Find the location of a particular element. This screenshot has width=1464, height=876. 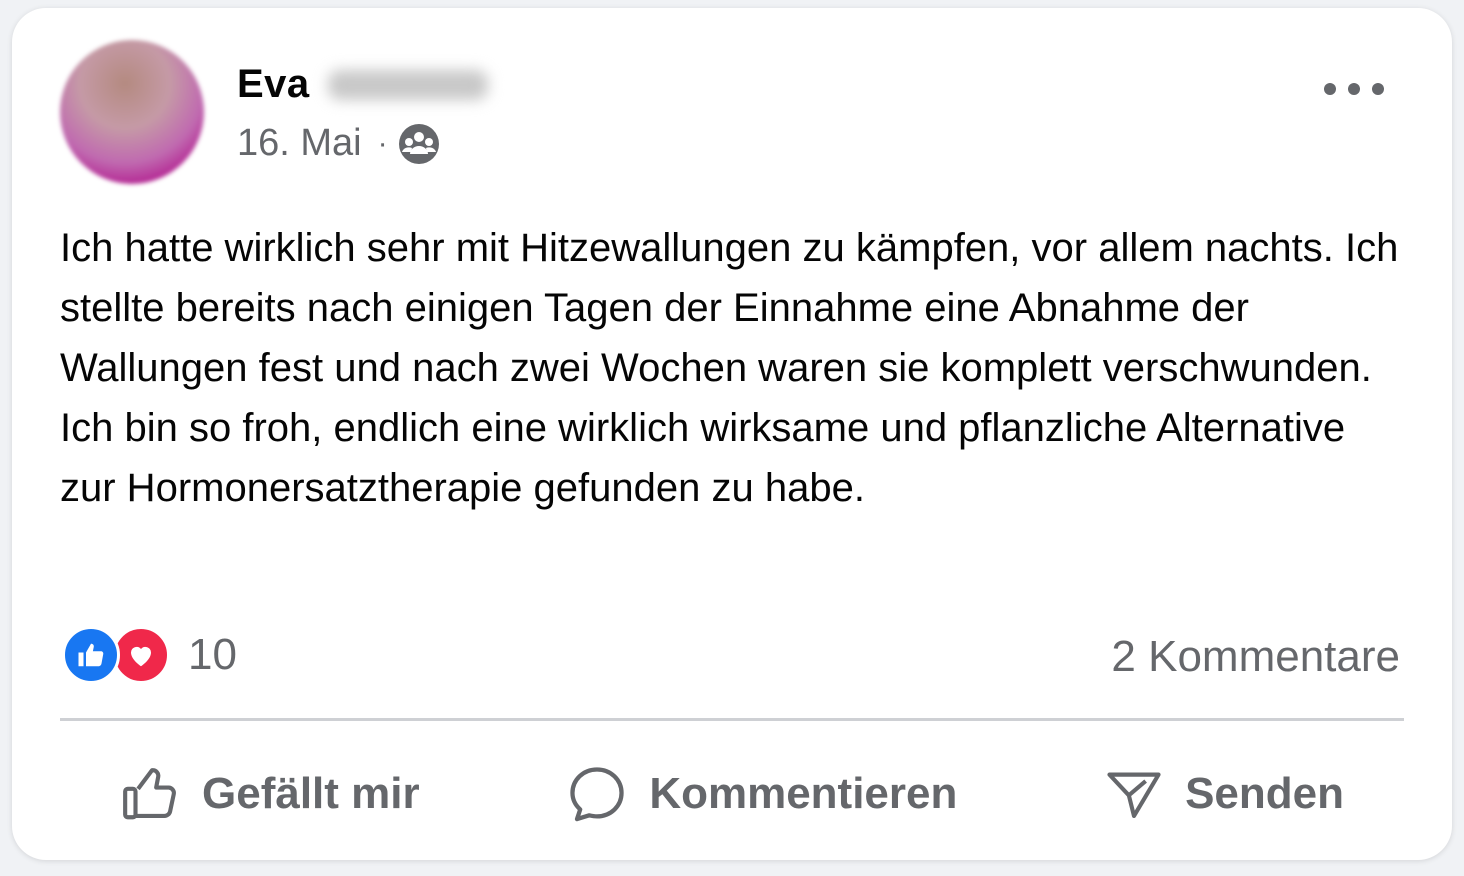

like-button-label: Gefällt mir is located at coordinates (311, 793).